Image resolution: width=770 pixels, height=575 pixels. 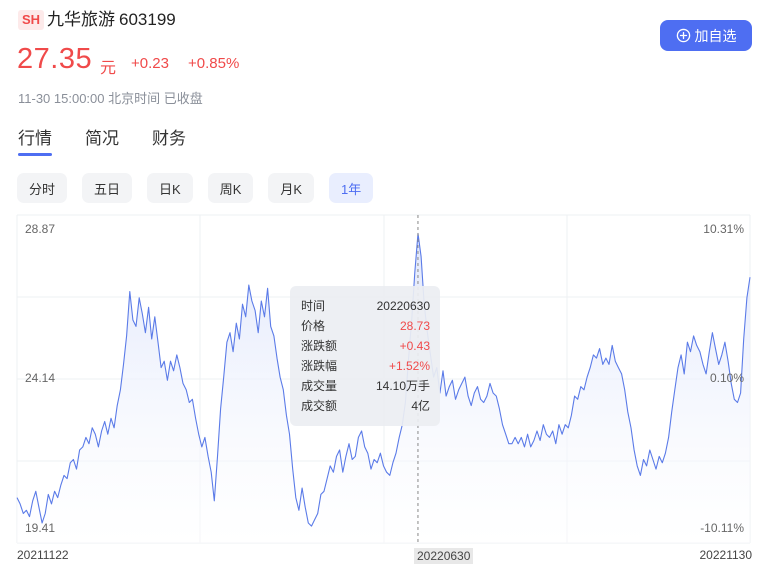 What do you see at coordinates (35, 140) in the screenshot?
I see `tab-quotes: 行情` at bounding box center [35, 140].